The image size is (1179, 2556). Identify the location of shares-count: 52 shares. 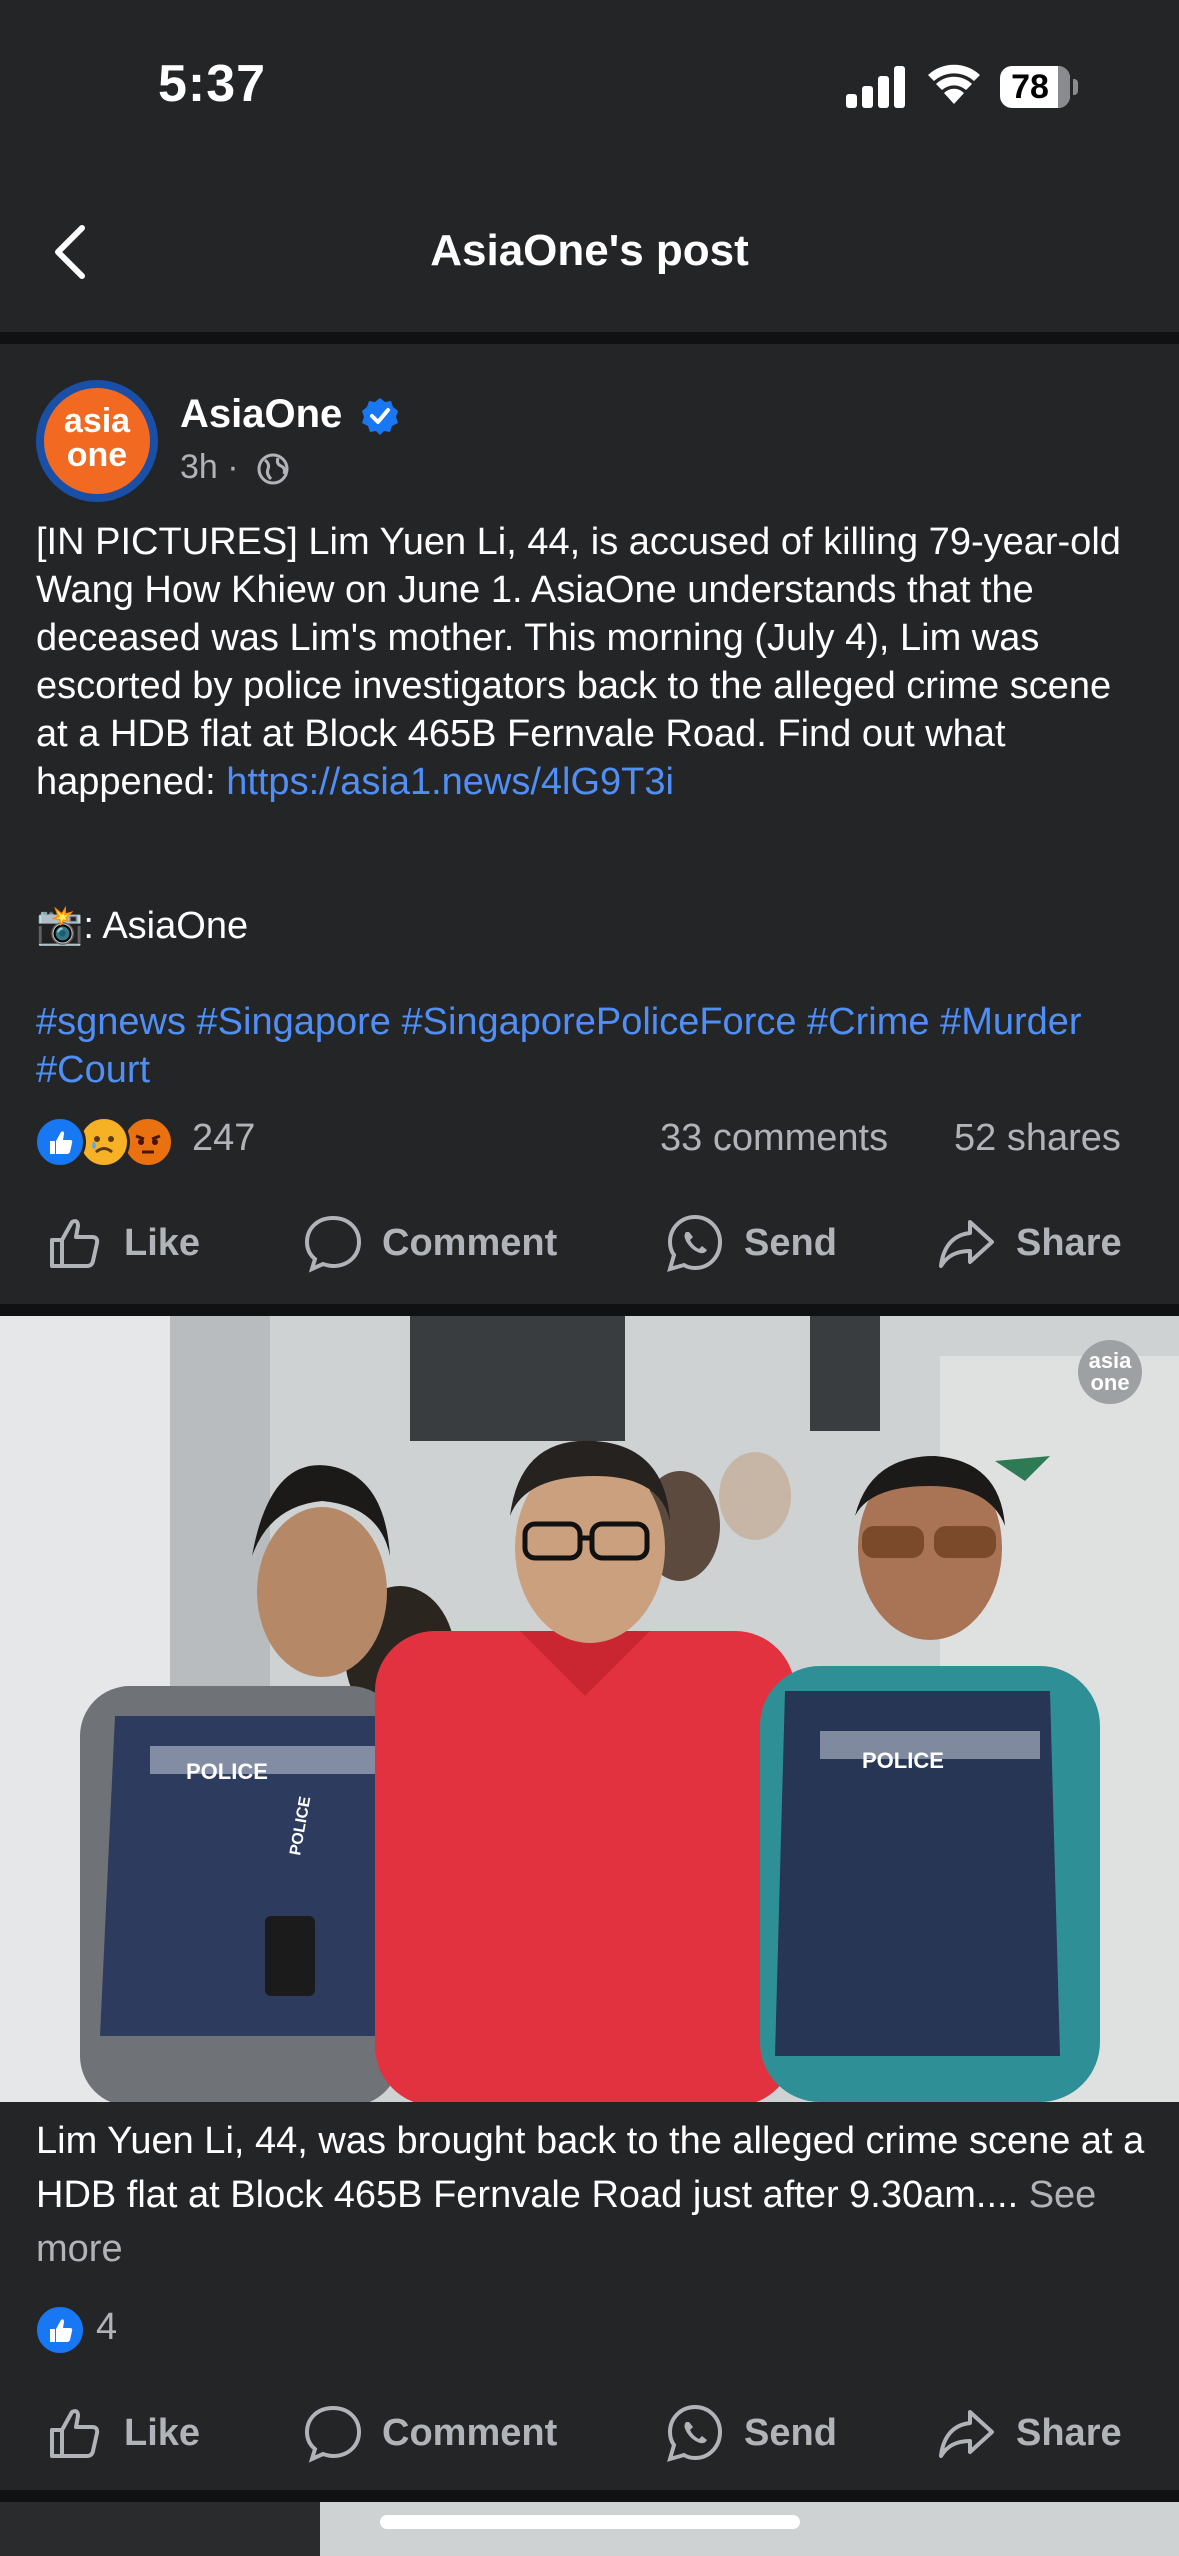
(1037, 1138).